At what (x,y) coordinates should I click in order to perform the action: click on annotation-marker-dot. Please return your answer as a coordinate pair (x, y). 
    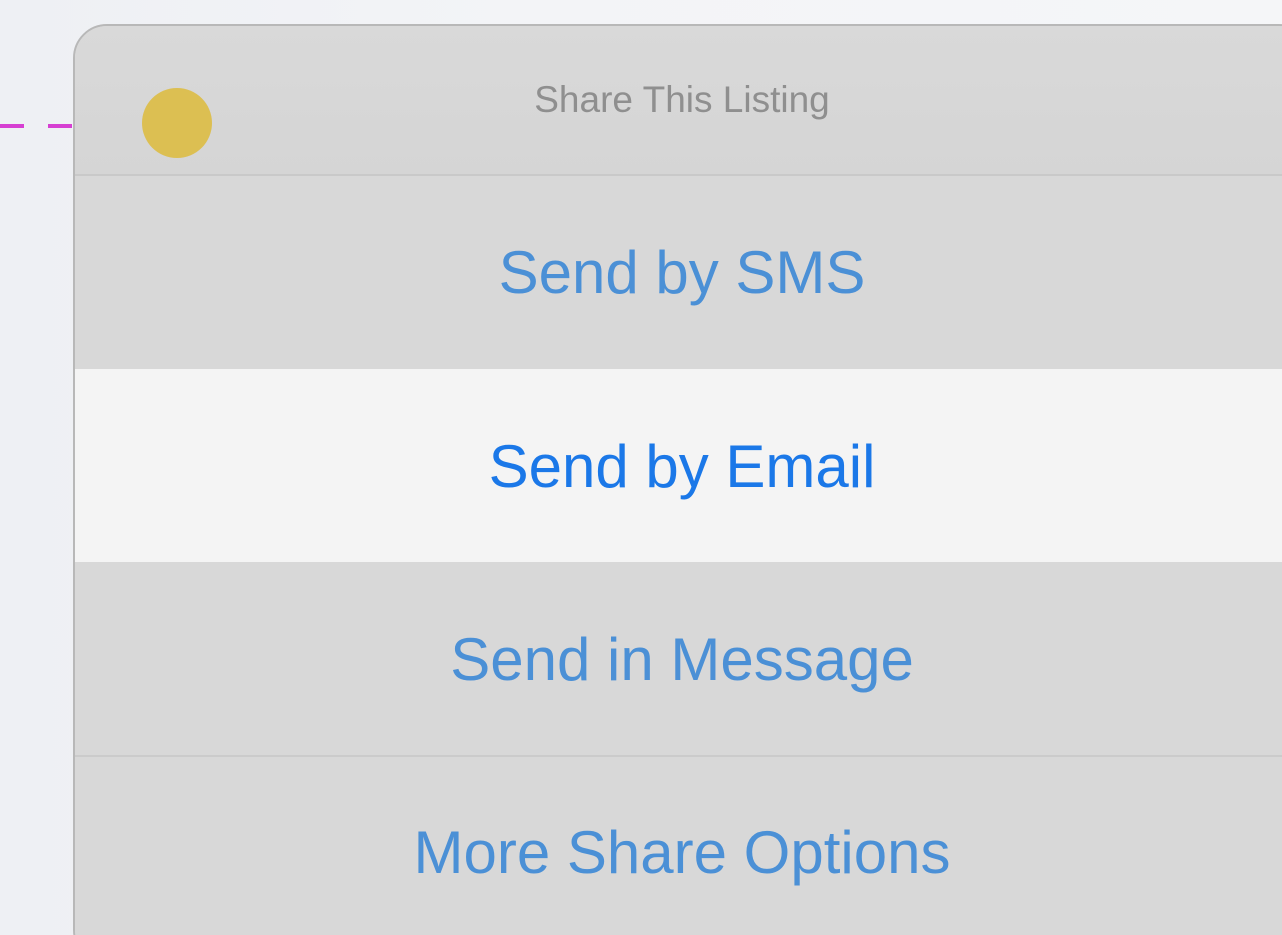
    Looking at the image, I should click on (177, 123).